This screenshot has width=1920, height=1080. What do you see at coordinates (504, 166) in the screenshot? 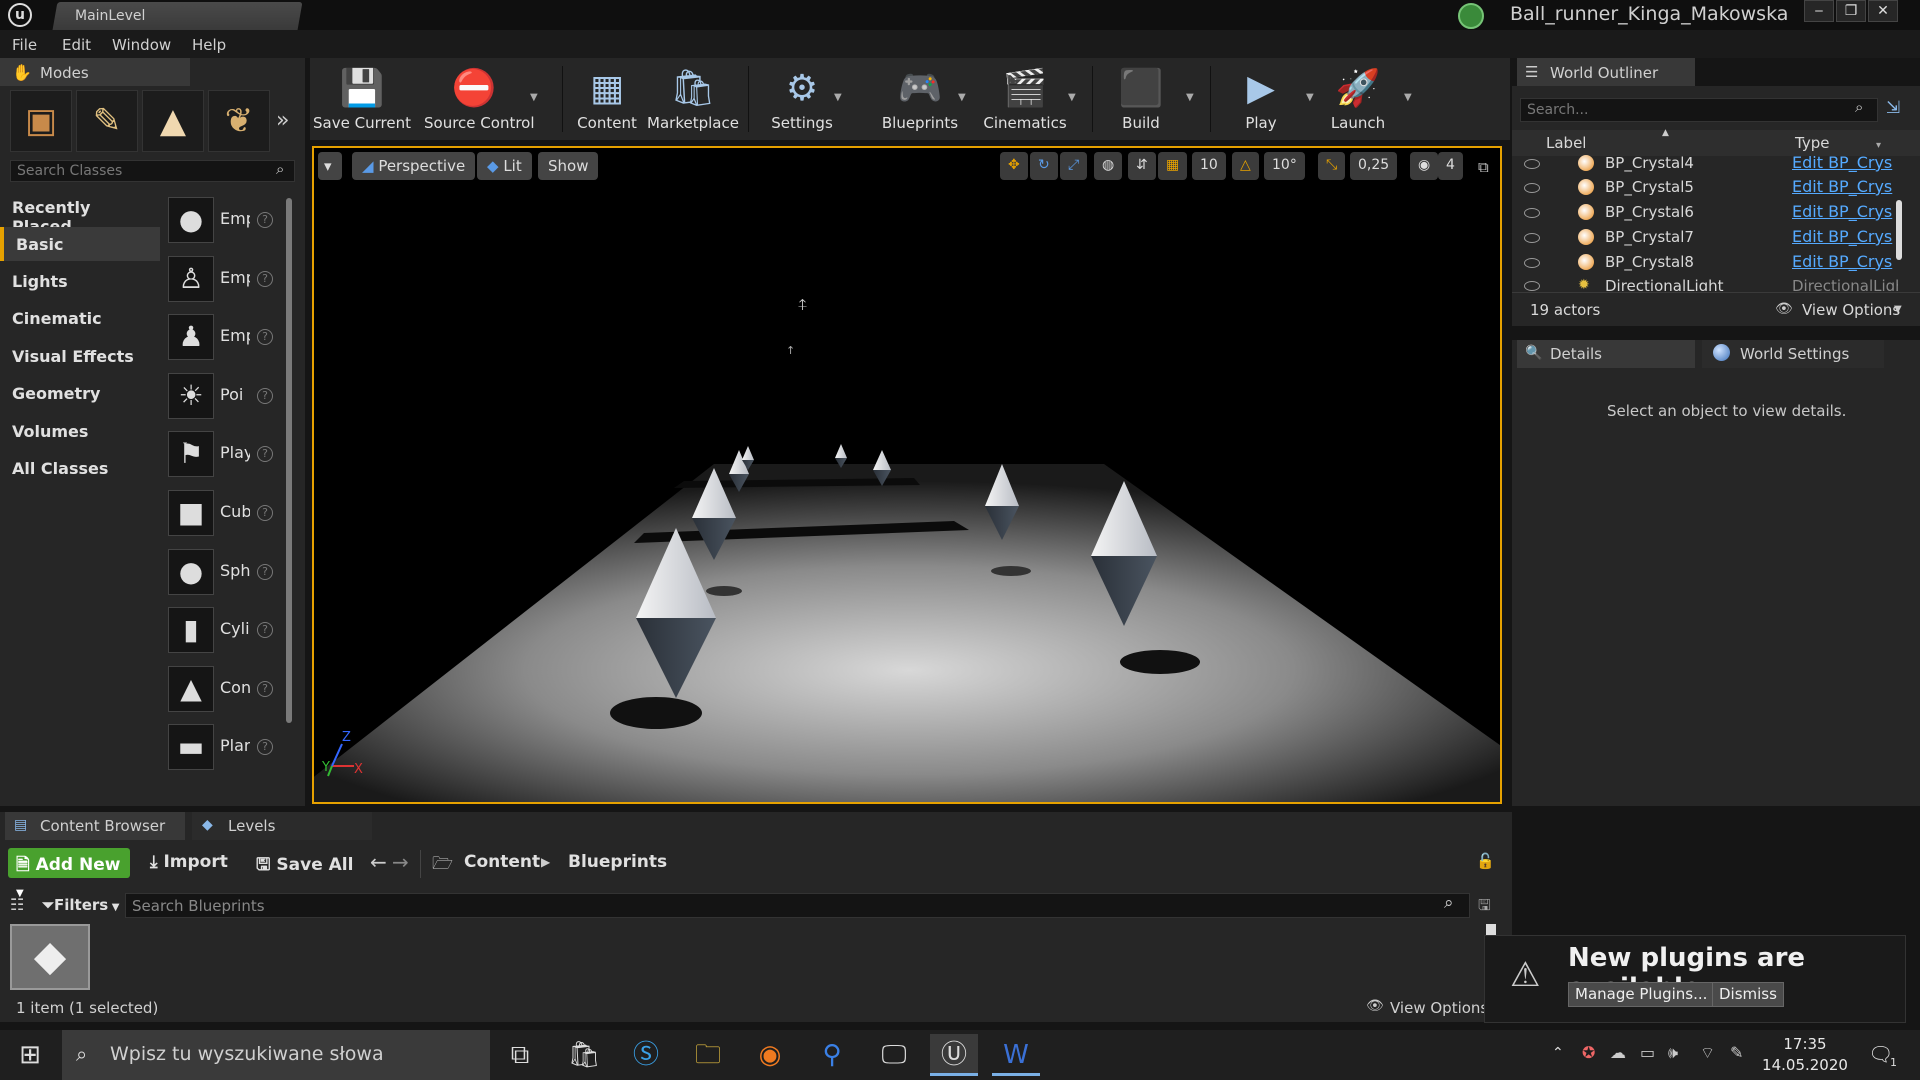
I see `lit-button: ◆ Lit` at bounding box center [504, 166].